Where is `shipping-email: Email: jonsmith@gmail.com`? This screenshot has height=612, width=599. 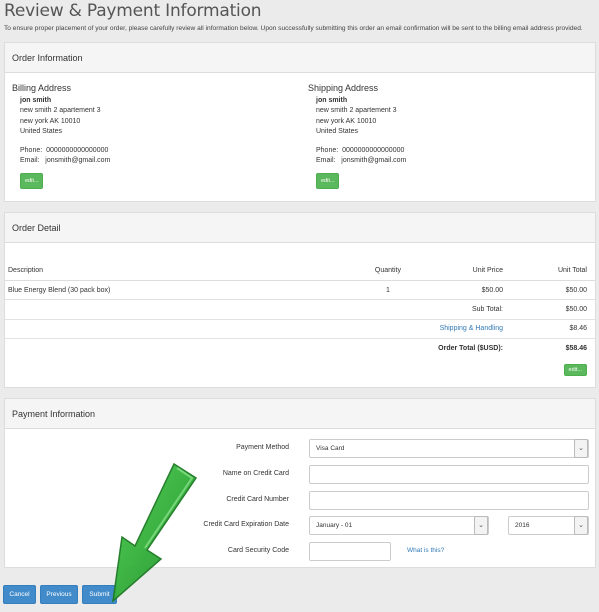 shipping-email: Email: jonsmith@gmail.com is located at coordinates (361, 160).